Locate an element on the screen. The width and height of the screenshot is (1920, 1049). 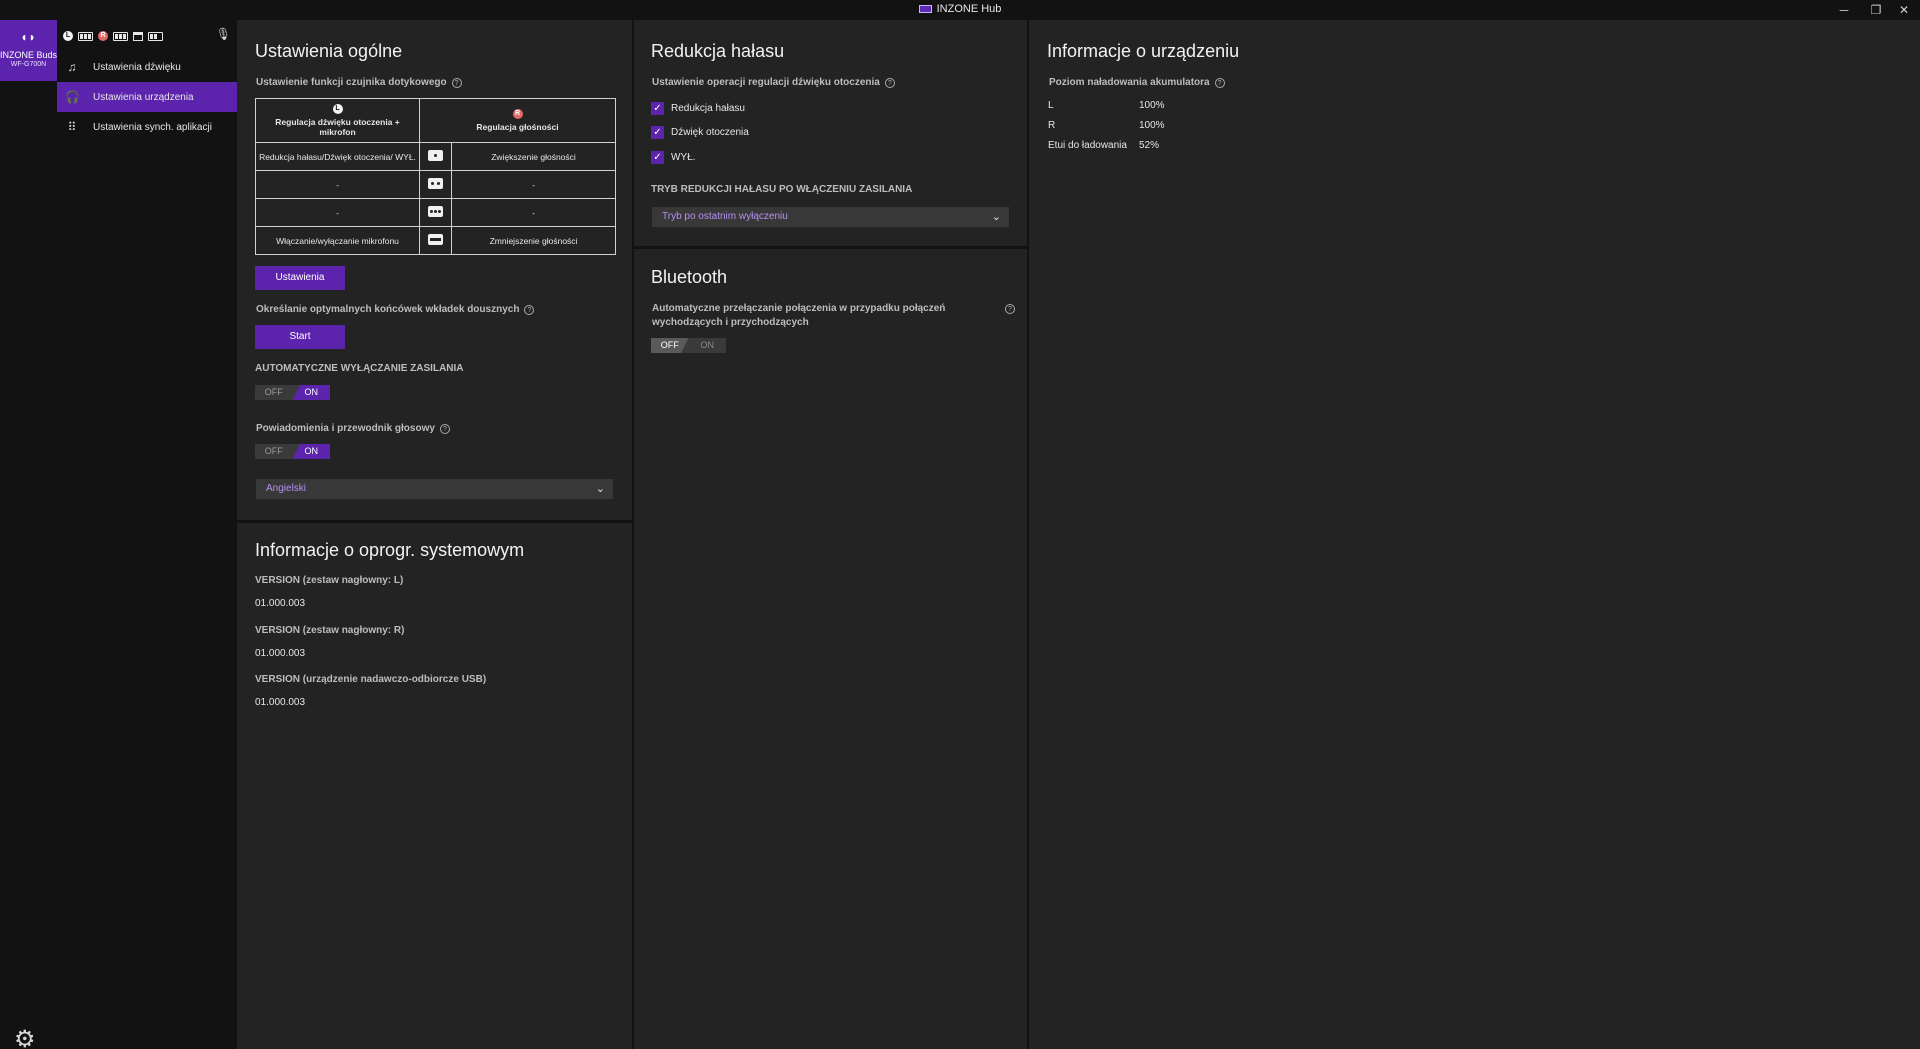
case-icon is located at coordinates (138, 36).